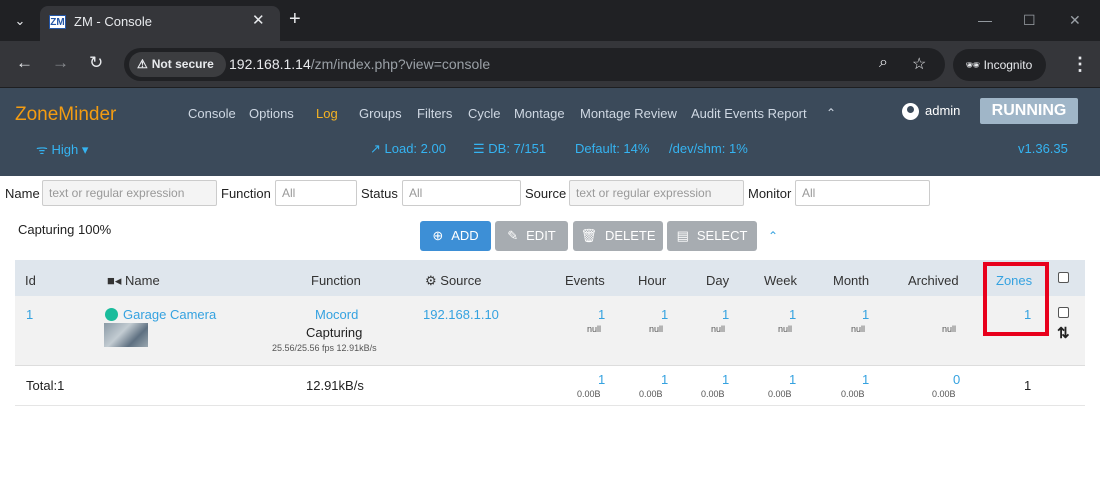 The width and height of the screenshot is (1100, 478). I want to click on total-zones: 1, so click(1028, 385).